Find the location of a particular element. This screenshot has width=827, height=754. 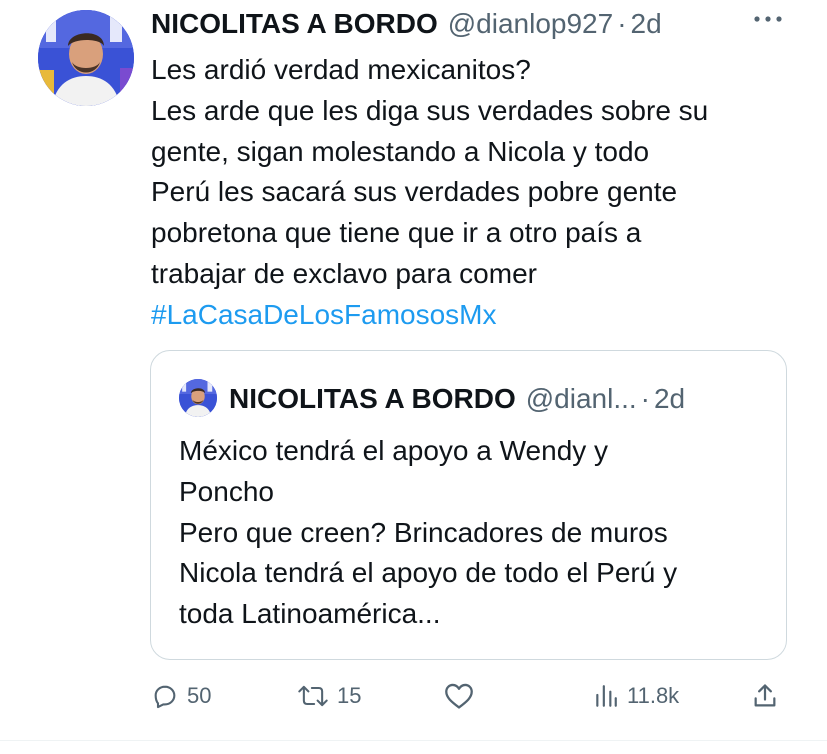

tweet-timestamp: 2d is located at coordinates (646, 24).